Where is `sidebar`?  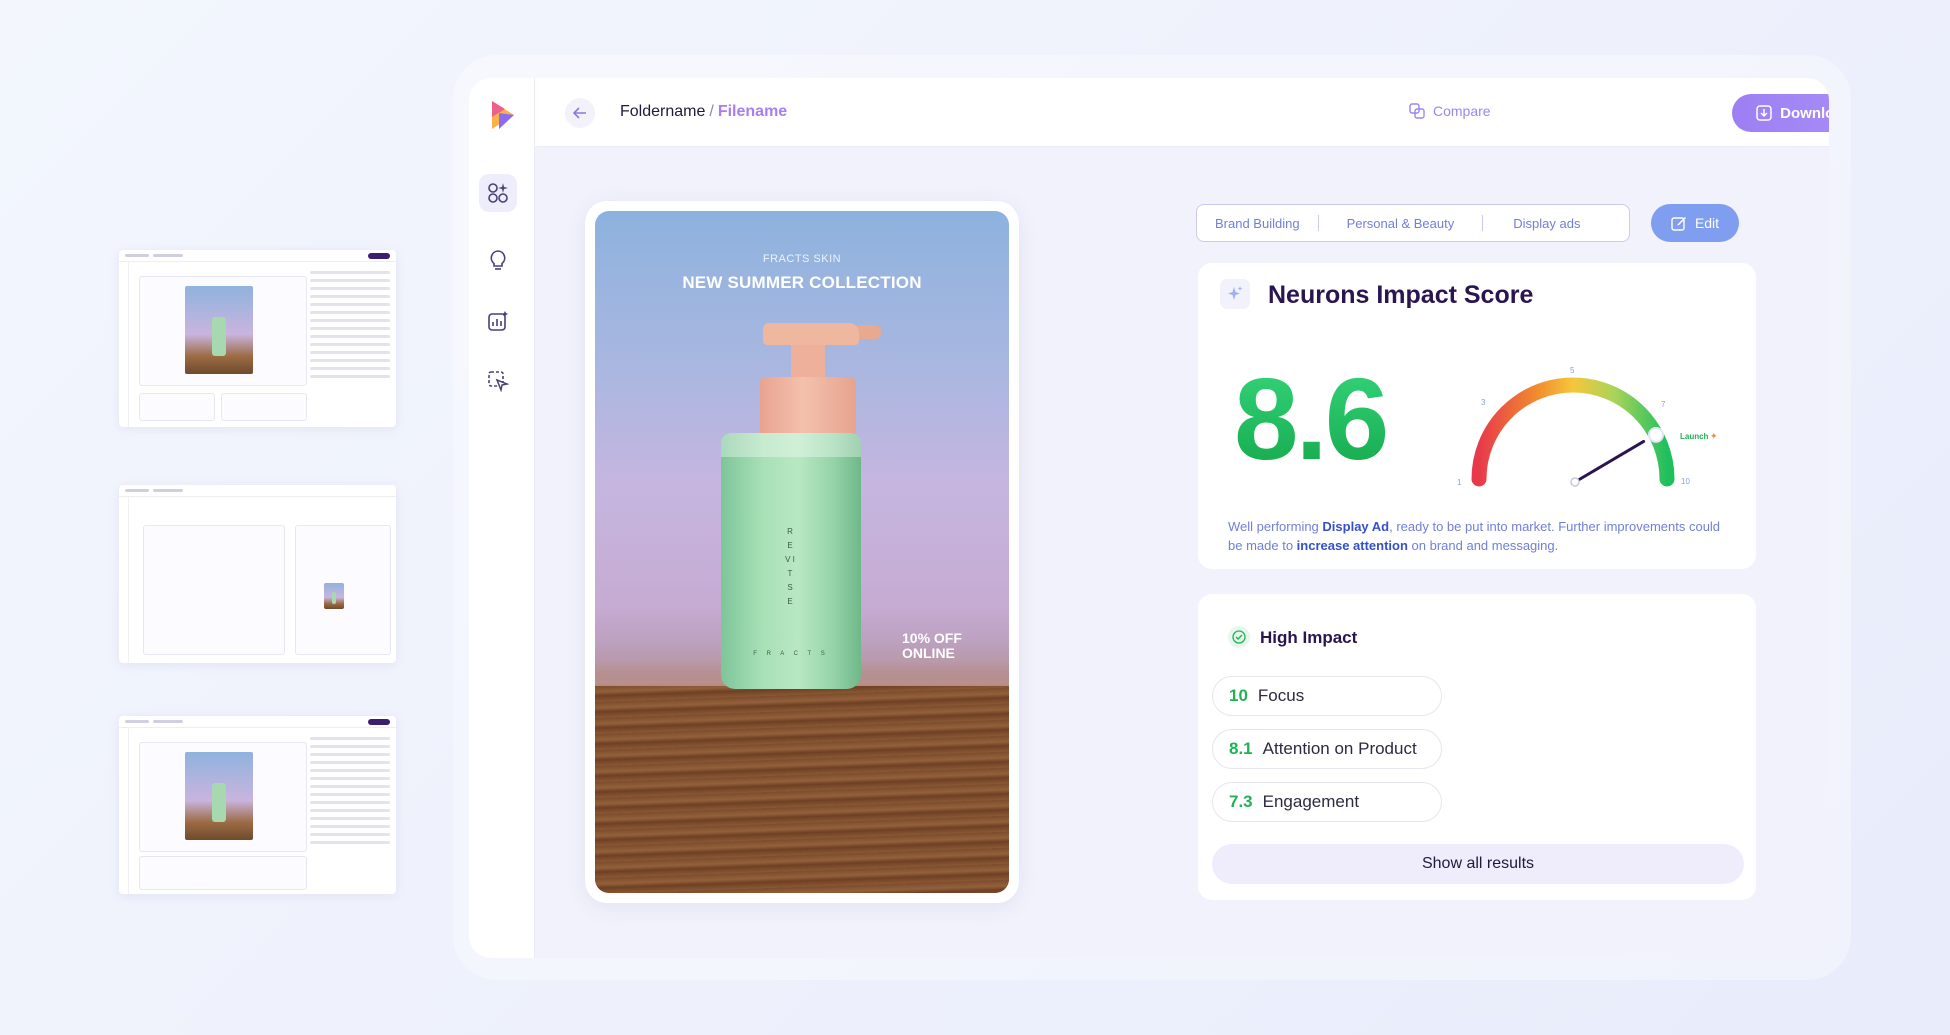
sidebar is located at coordinates (502, 518).